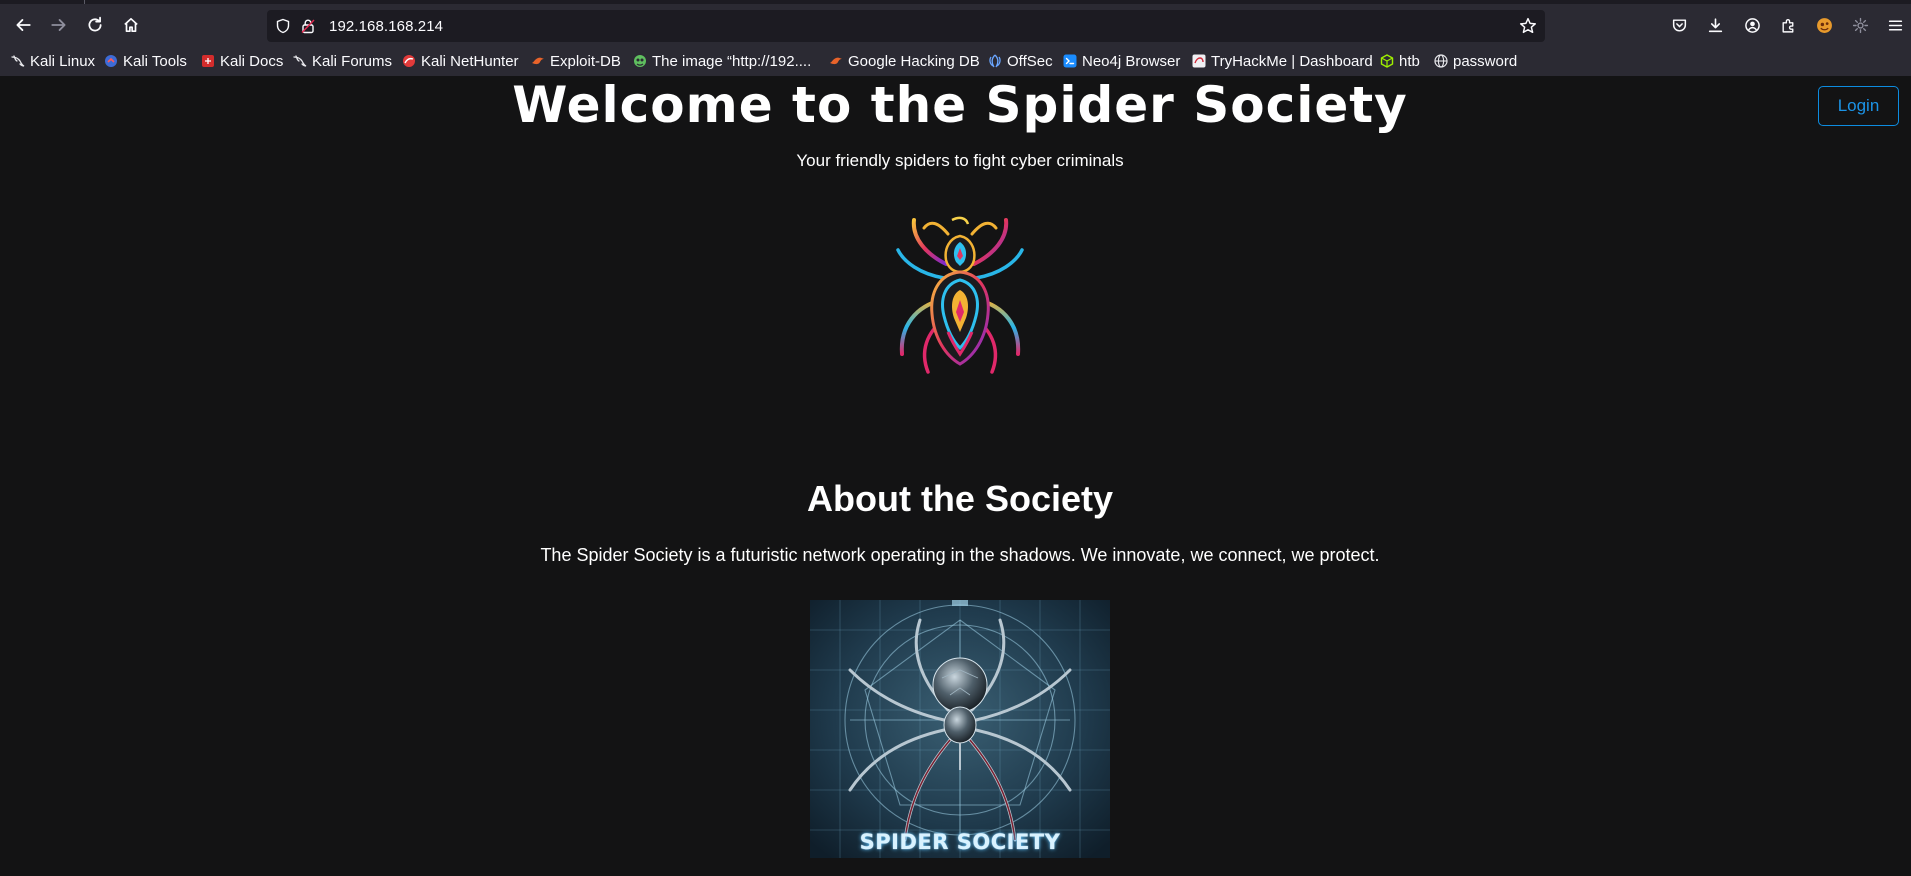 Image resolution: width=1911 pixels, height=876 pixels. I want to click on bookmark-label: Kali Docs, so click(252, 61).